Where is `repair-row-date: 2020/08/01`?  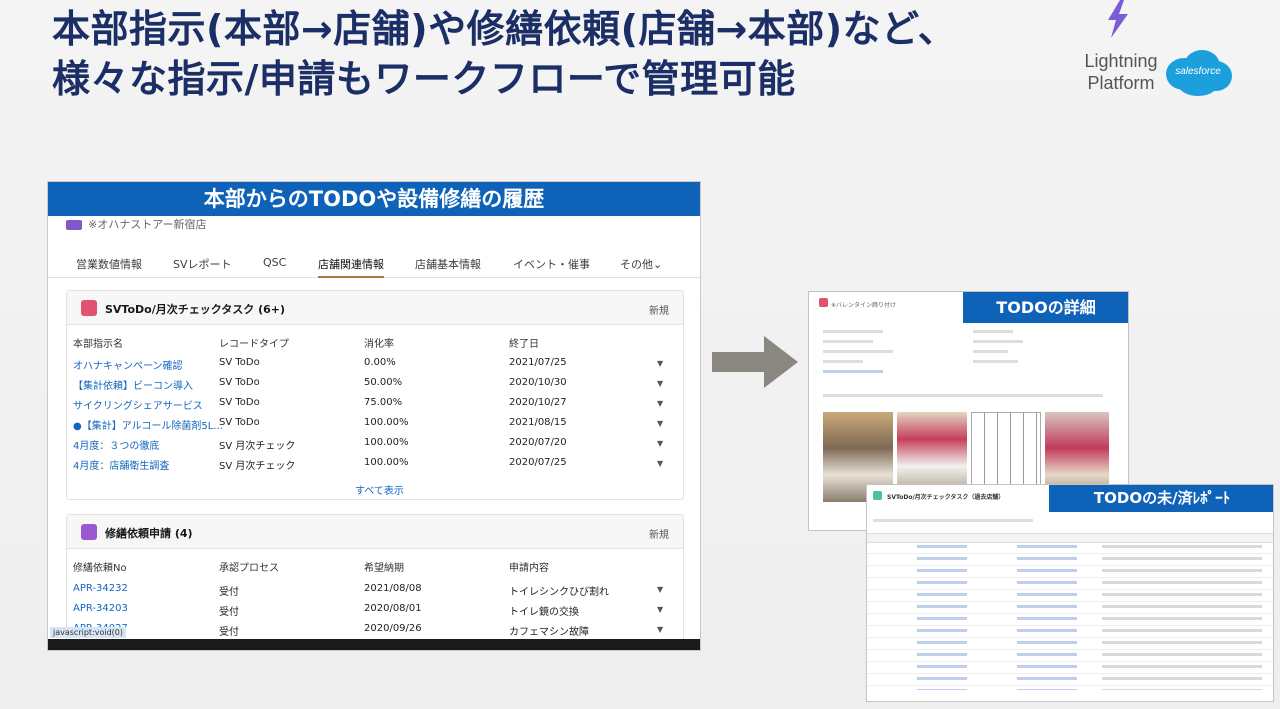
repair-row-date: 2020/08/01 is located at coordinates (393, 608).